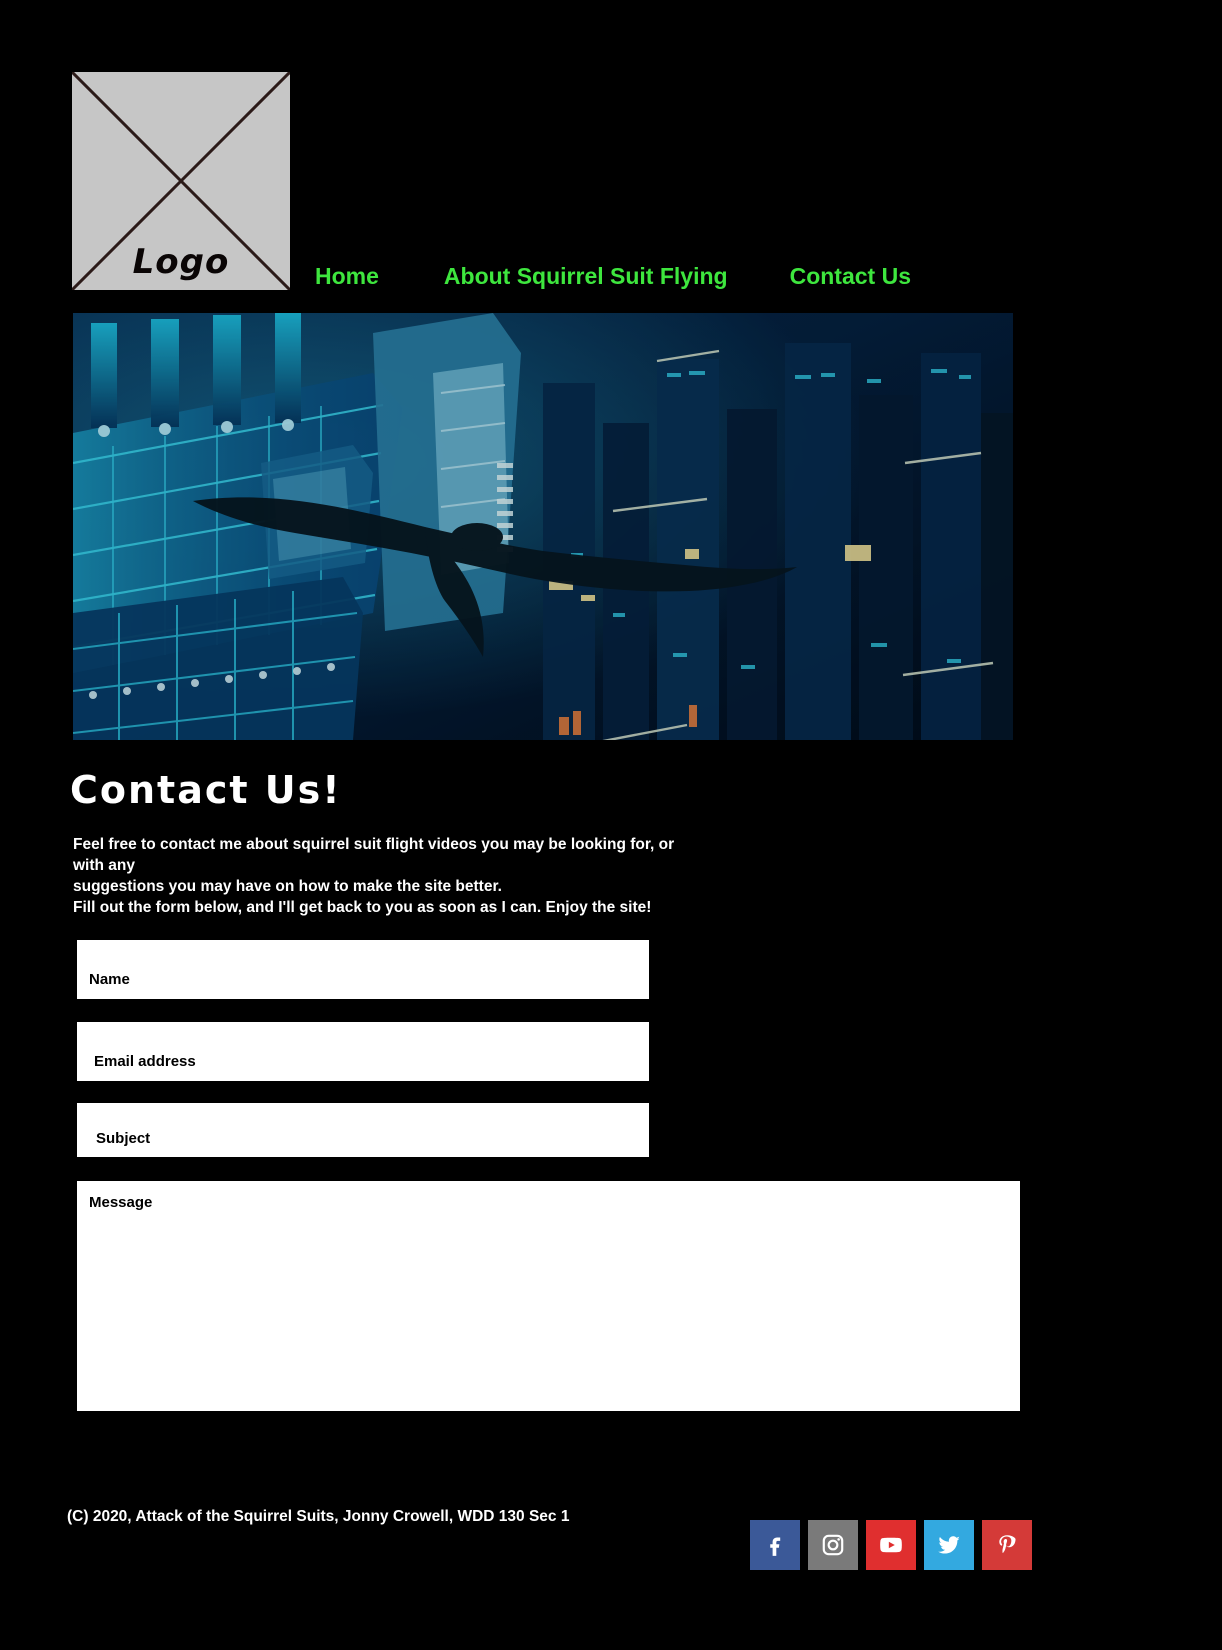 The width and height of the screenshot is (1222, 1650). What do you see at coordinates (181, 262) in the screenshot?
I see `logo-label: Logo` at bounding box center [181, 262].